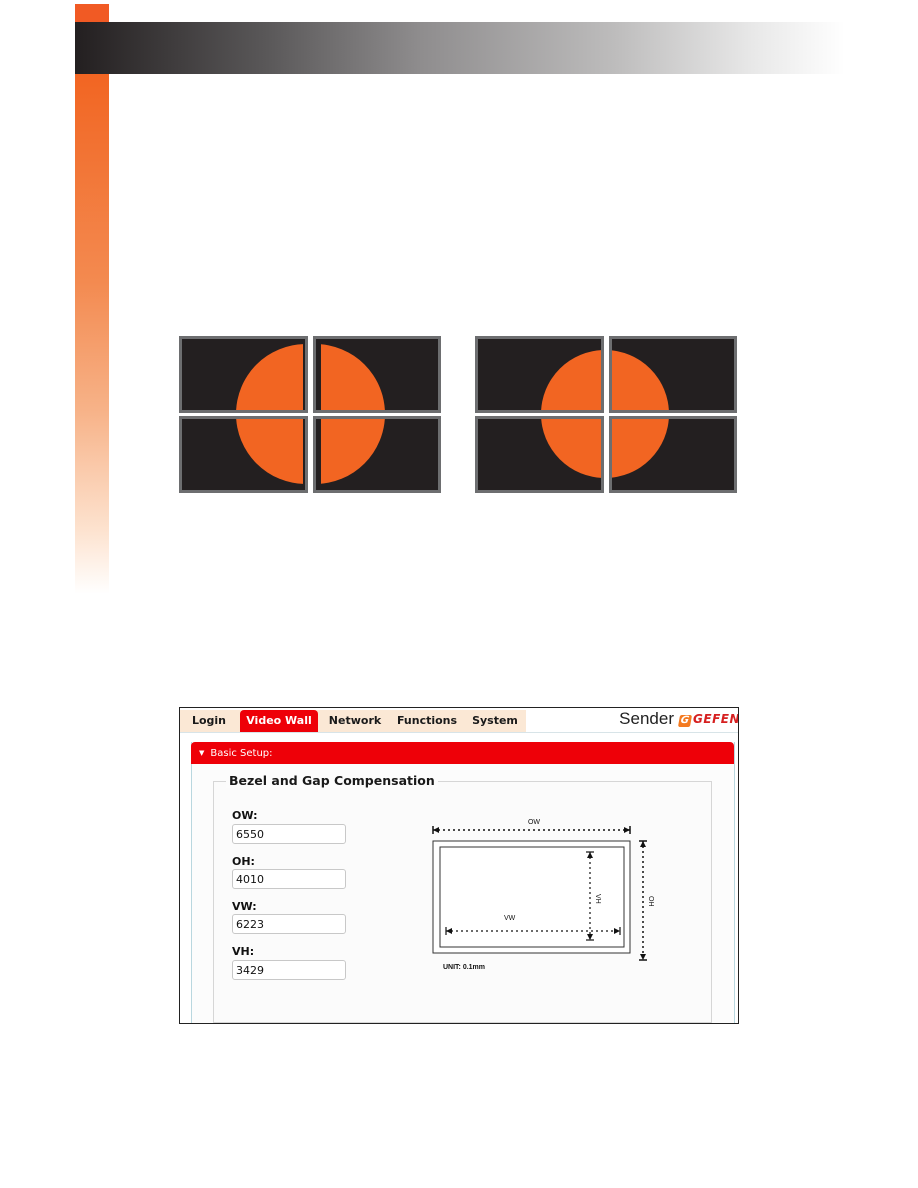  What do you see at coordinates (244, 906) in the screenshot?
I see `vw-label: VW:` at bounding box center [244, 906].